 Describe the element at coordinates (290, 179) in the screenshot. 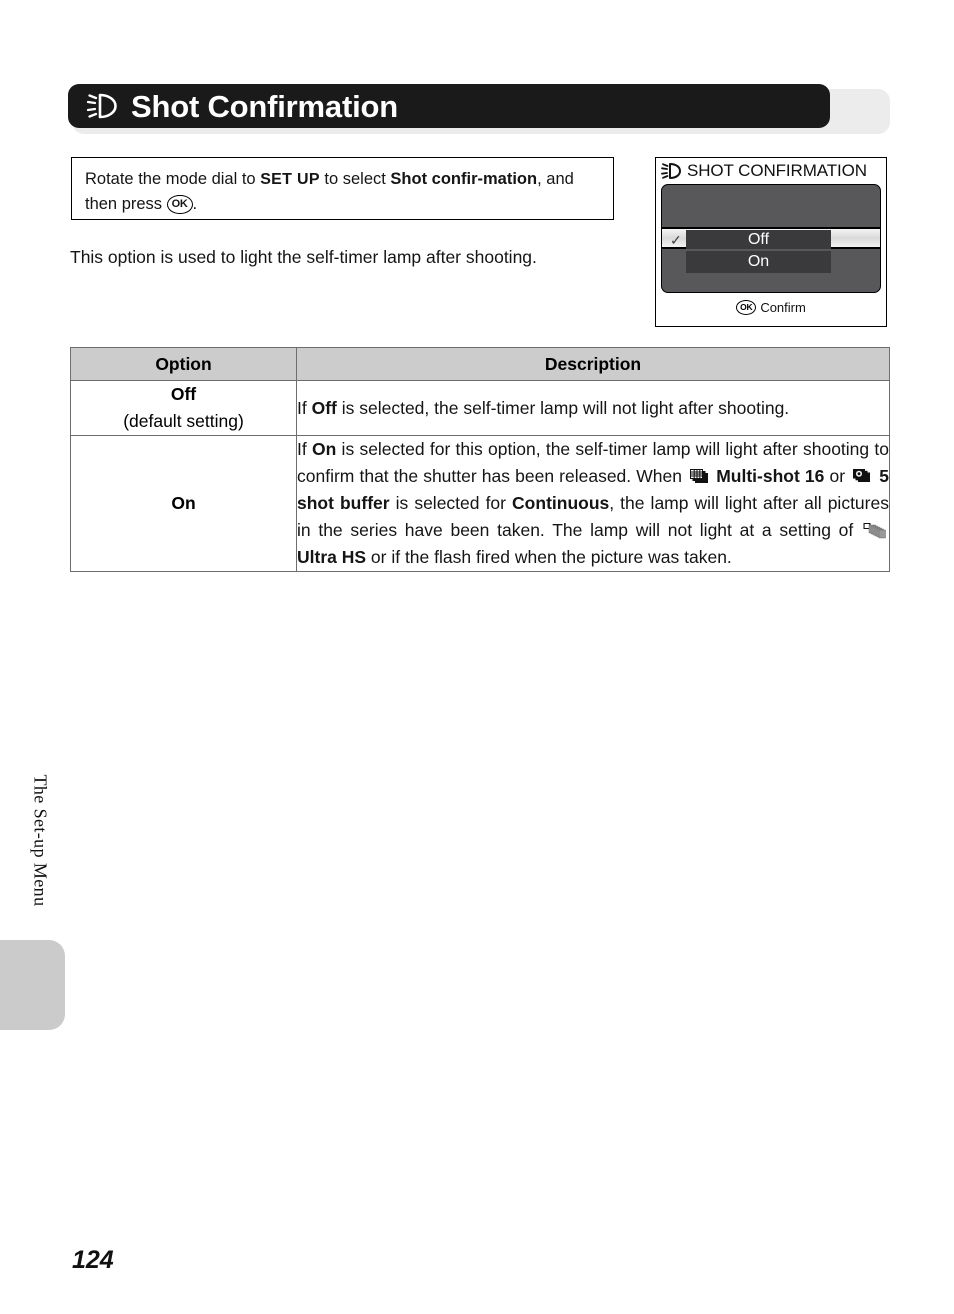

I see `set-up-dial-label: SET UP` at that location.